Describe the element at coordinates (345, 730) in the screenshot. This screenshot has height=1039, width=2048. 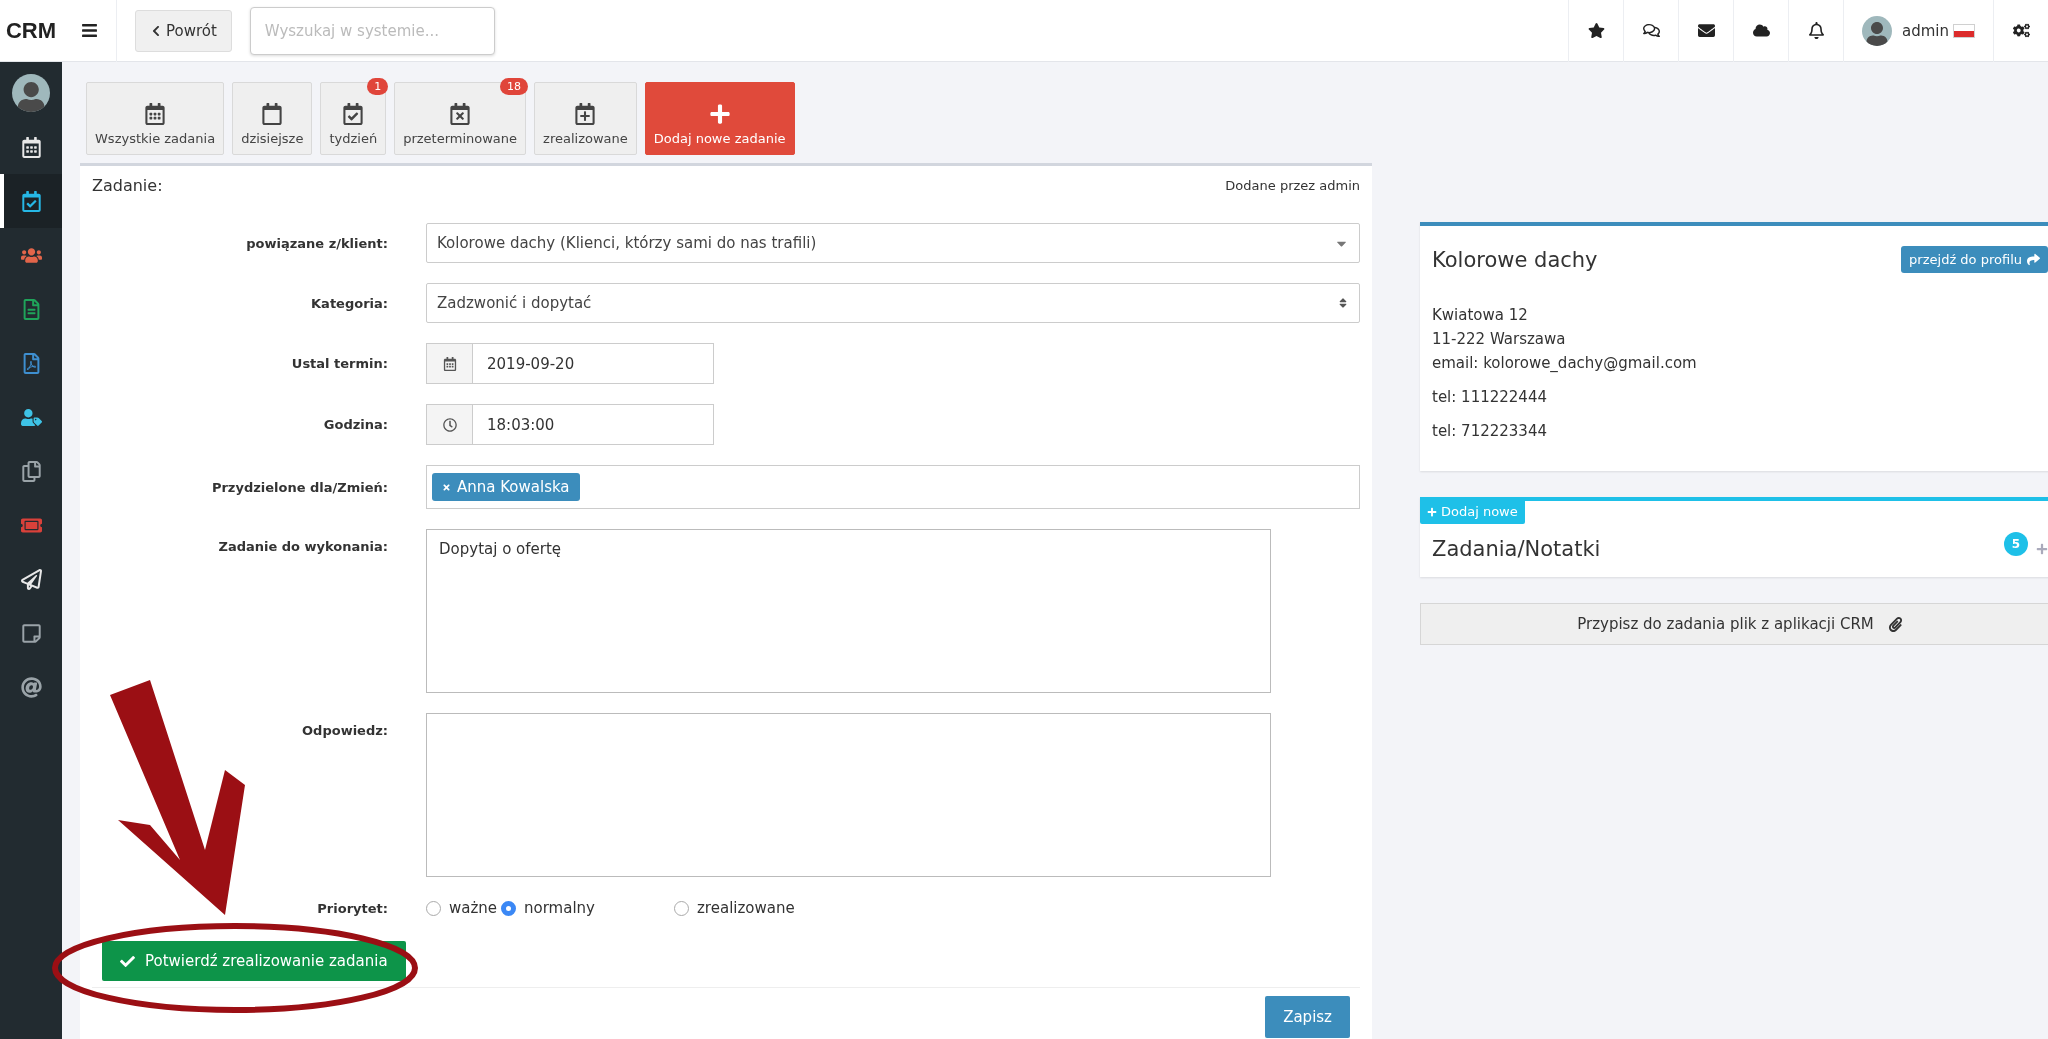
I see `field-label: Odpowiedz:` at that location.